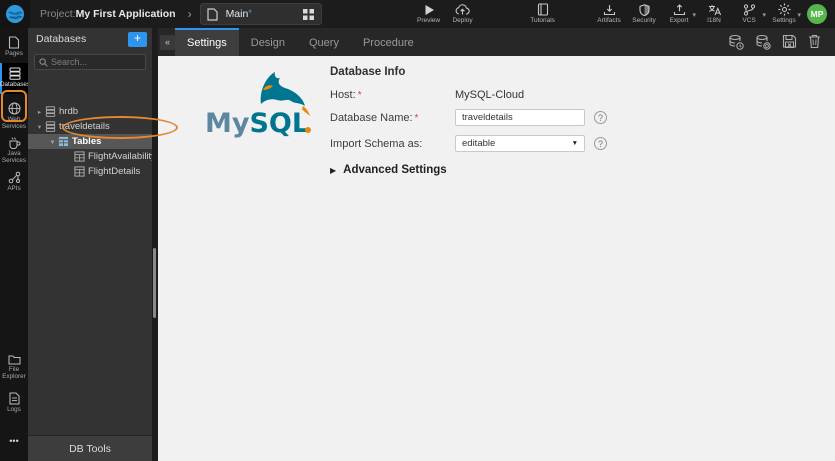  Describe the element at coordinates (446, 14) in the screenshot. I see `run-actions-group: Preview Deploy` at that location.